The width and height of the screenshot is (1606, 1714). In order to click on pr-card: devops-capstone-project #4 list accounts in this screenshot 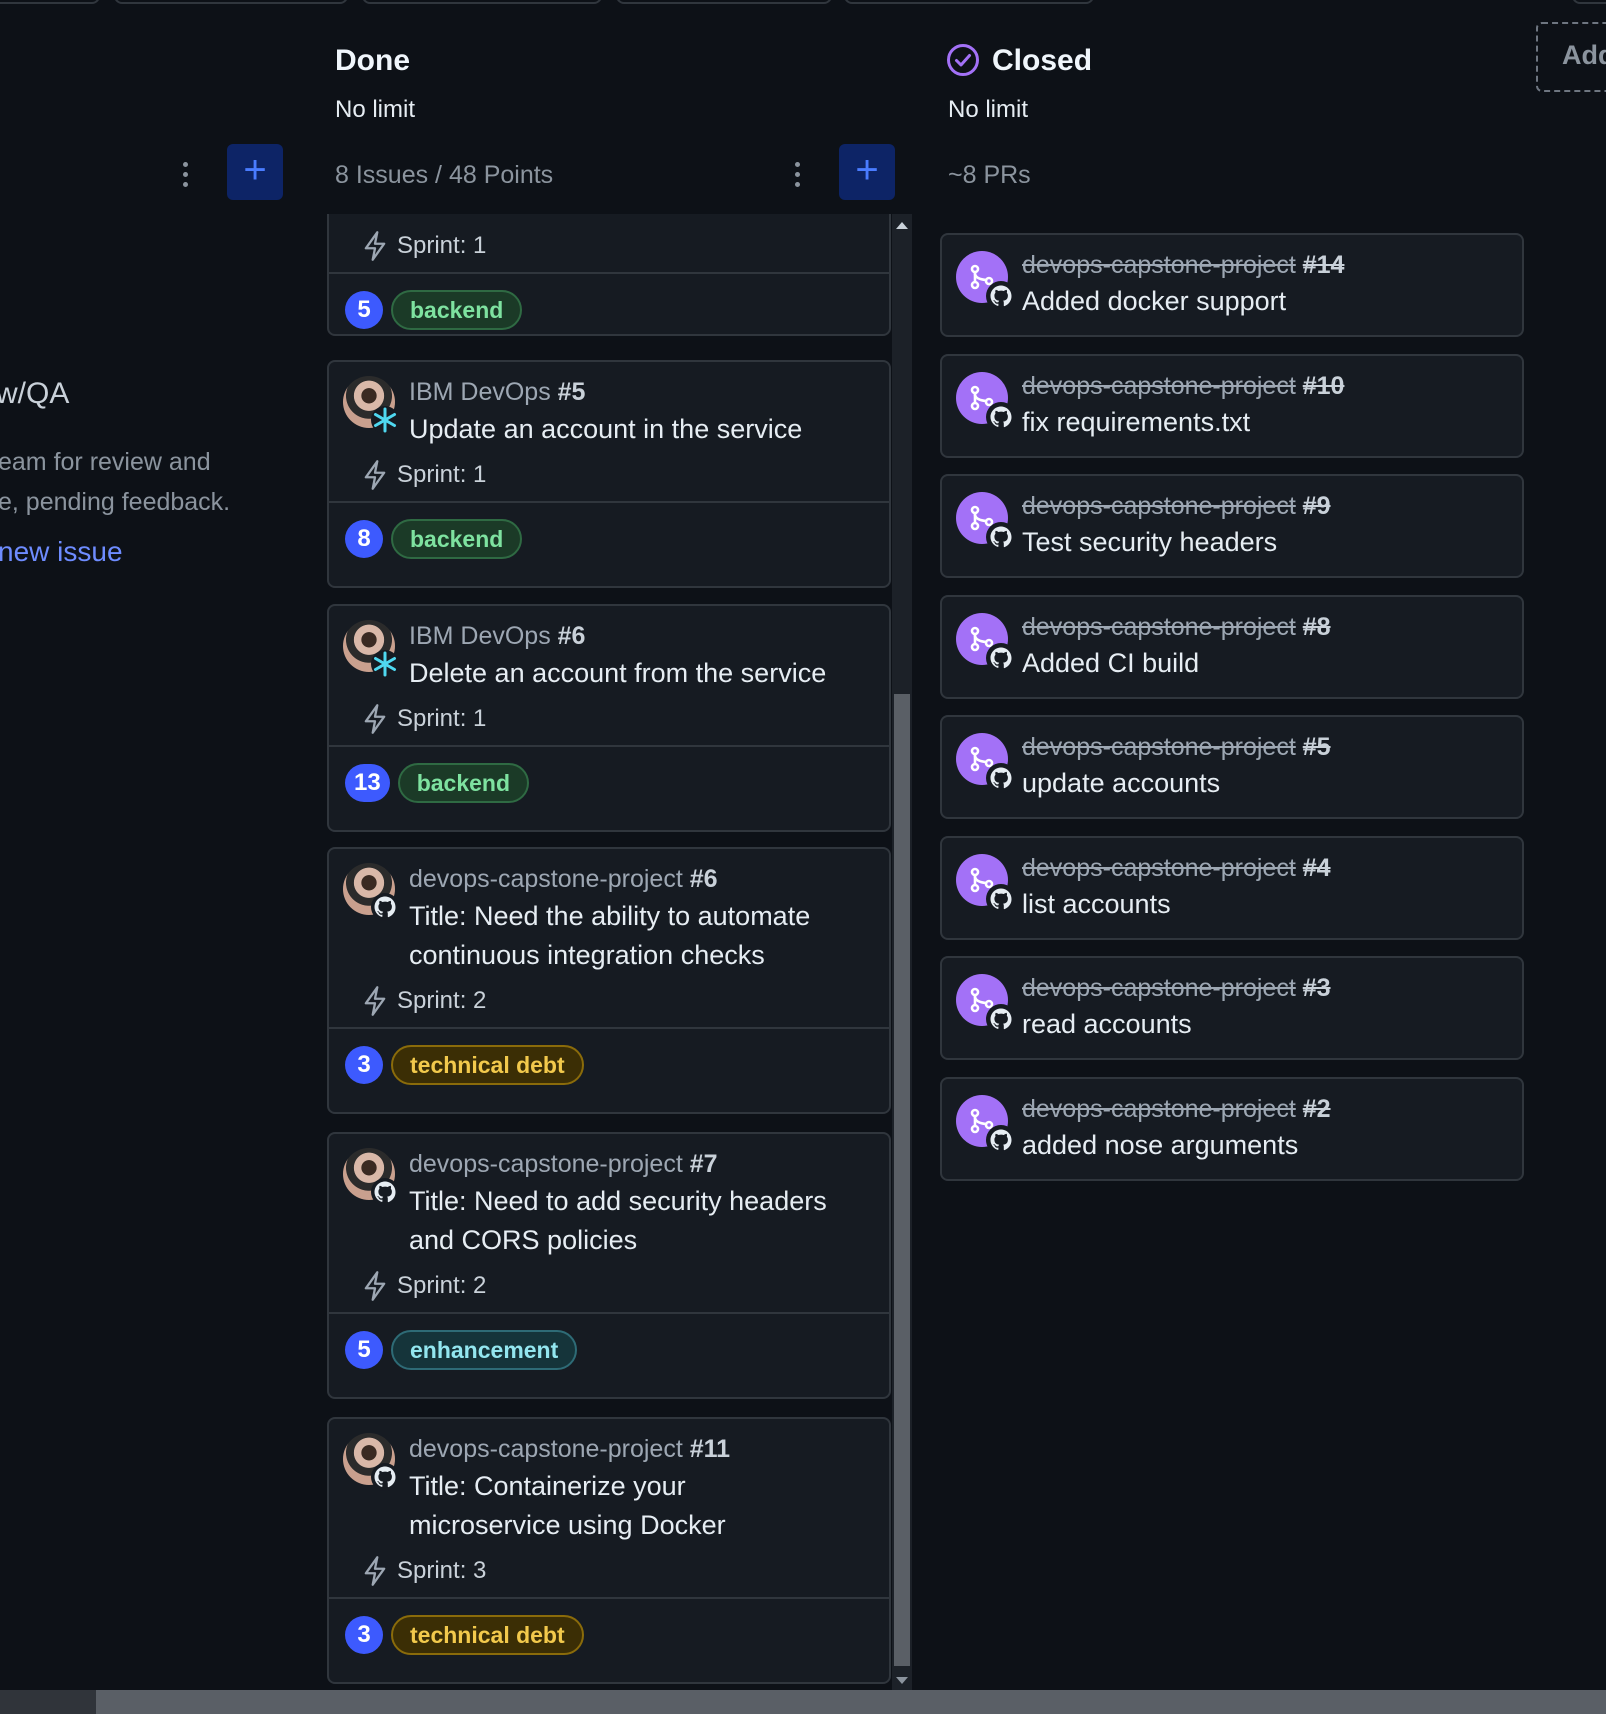, I will do `click(1232, 887)`.